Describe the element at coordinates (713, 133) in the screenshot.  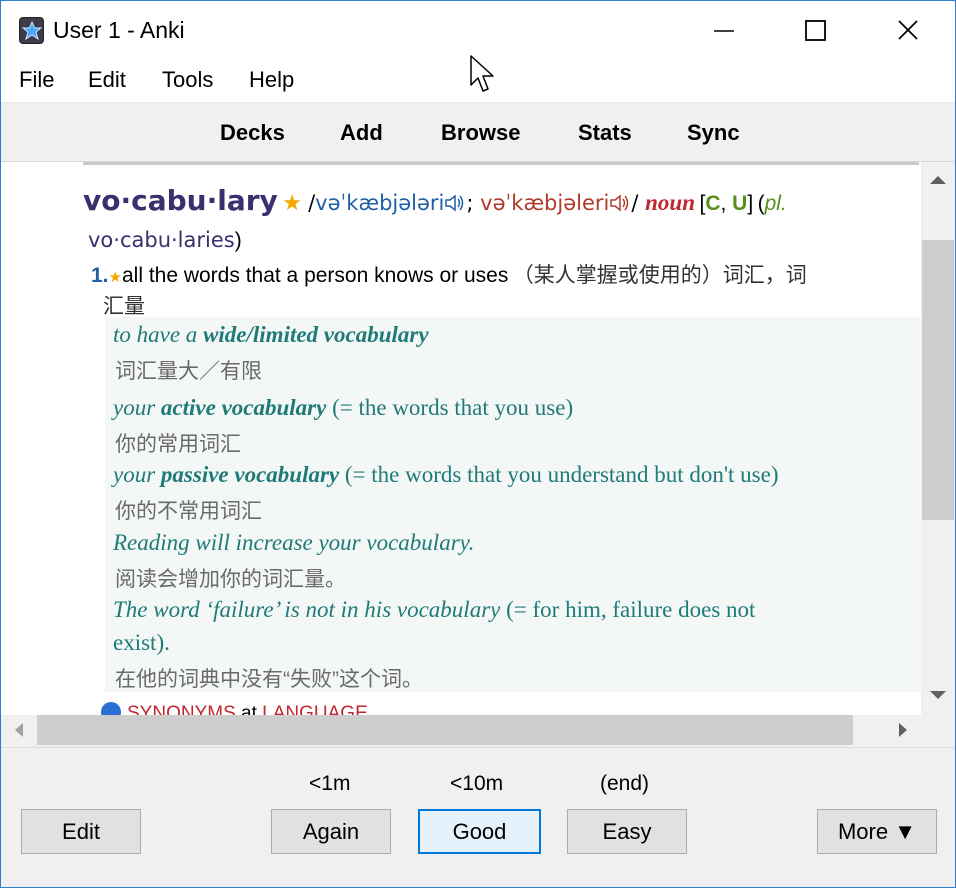
I see `toolbar-sync: Sync` at that location.